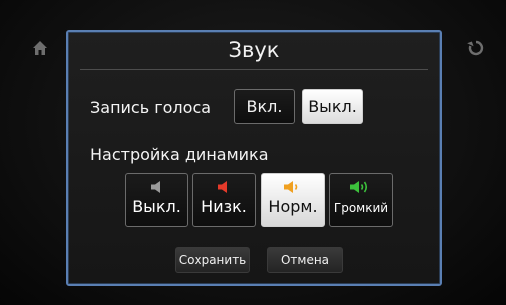 This screenshot has height=305, width=506. I want to click on speaker-normal-label: Норм., so click(293, 206).